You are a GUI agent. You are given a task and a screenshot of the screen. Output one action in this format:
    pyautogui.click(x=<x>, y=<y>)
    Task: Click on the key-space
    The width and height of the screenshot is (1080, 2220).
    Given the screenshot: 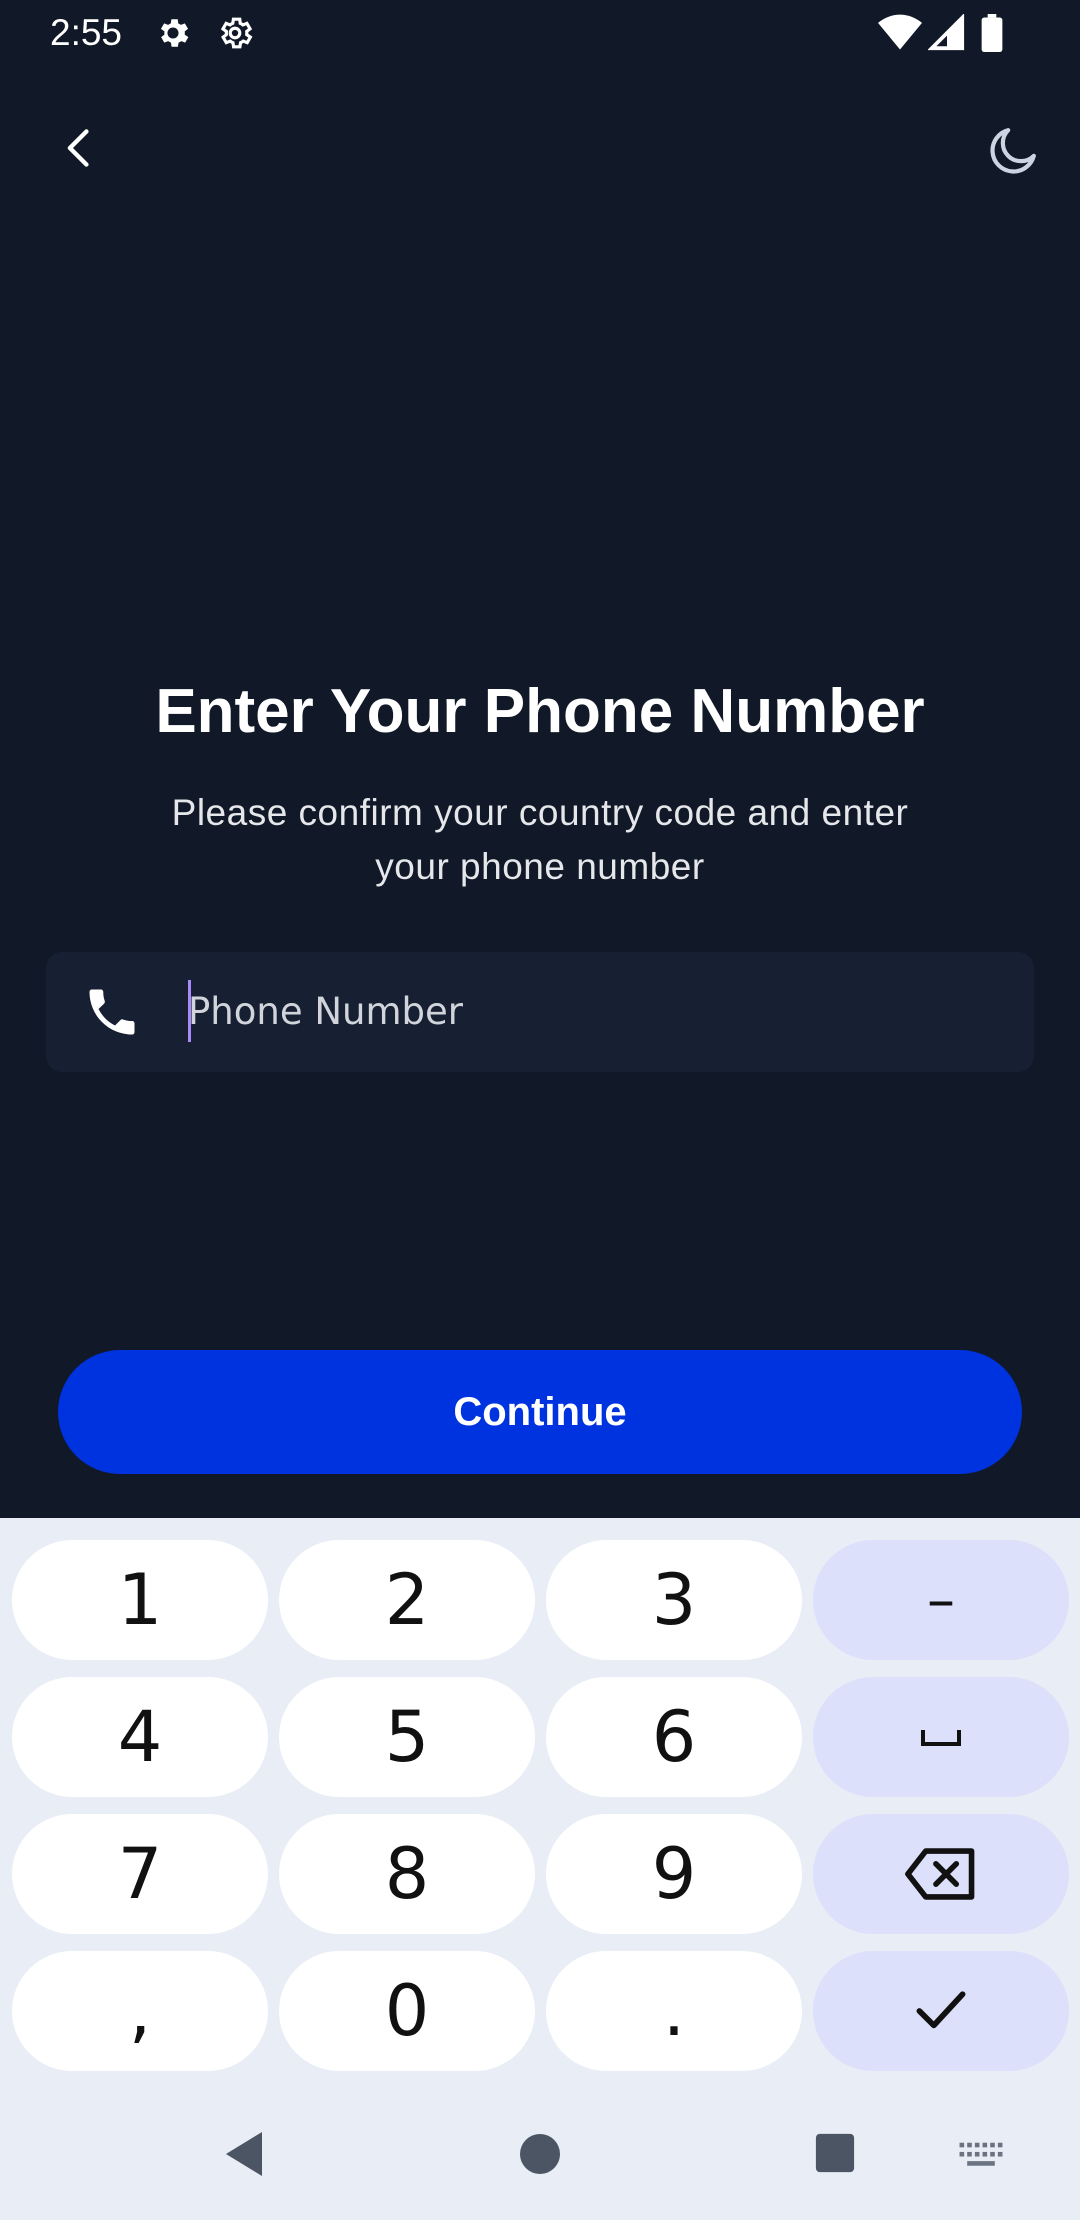 What is the action you would take?
    pyautogui.click(x=941, y=1737)
    